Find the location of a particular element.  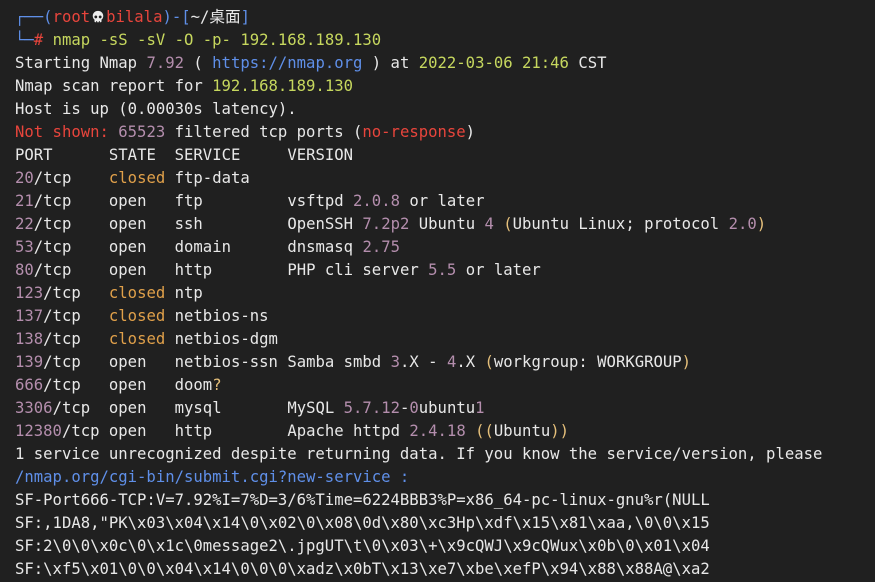

table-row: 53/tcp open domain dnsmasq 2.75 is located at coordinates (207, 247).